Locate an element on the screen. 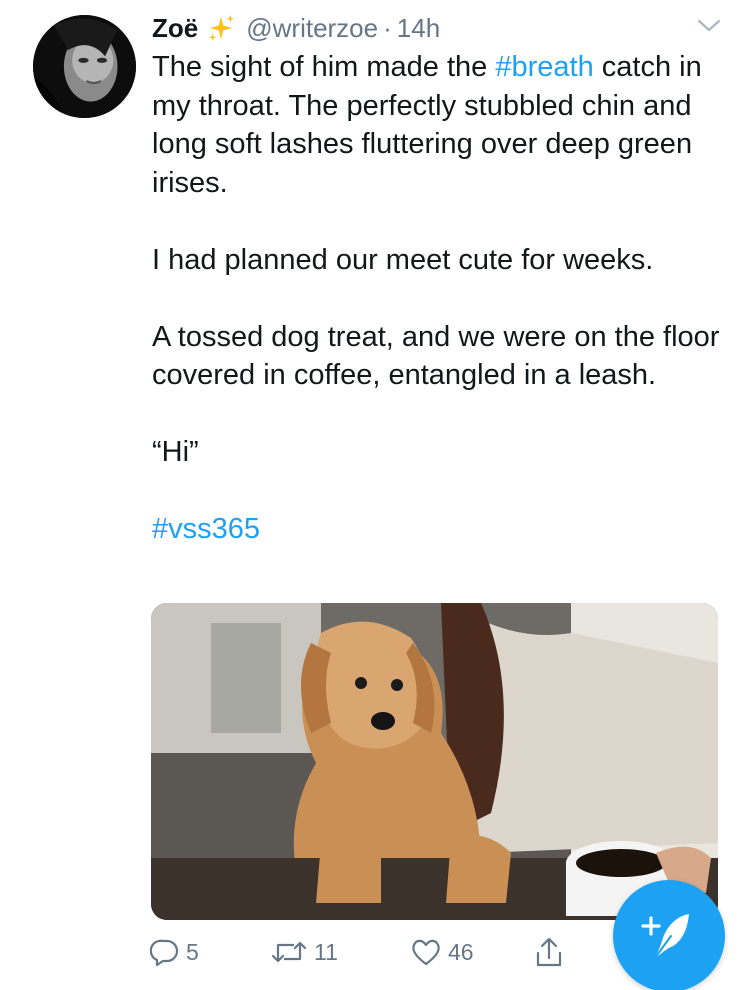 The image size is (750, 990). tweet-timestamp: 14h is located at coordinates (418, 28).